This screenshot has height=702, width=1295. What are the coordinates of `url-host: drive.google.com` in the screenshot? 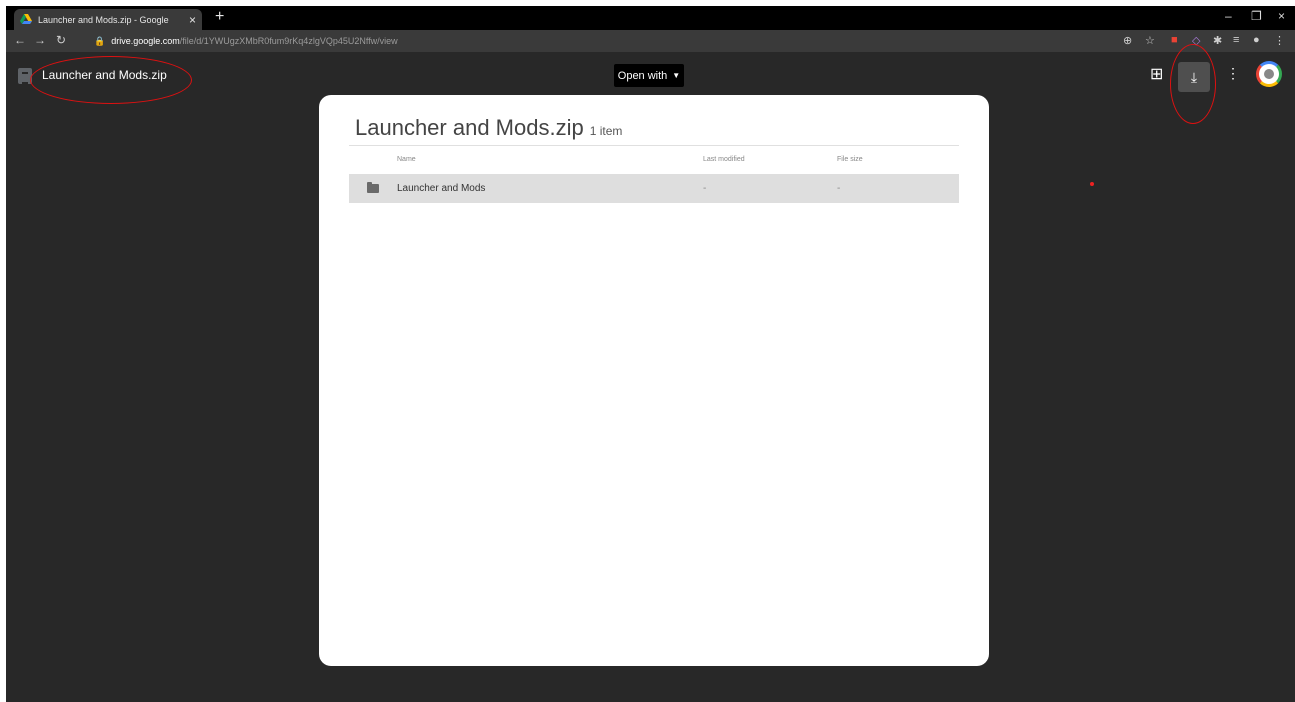 It's located at (145, 41).